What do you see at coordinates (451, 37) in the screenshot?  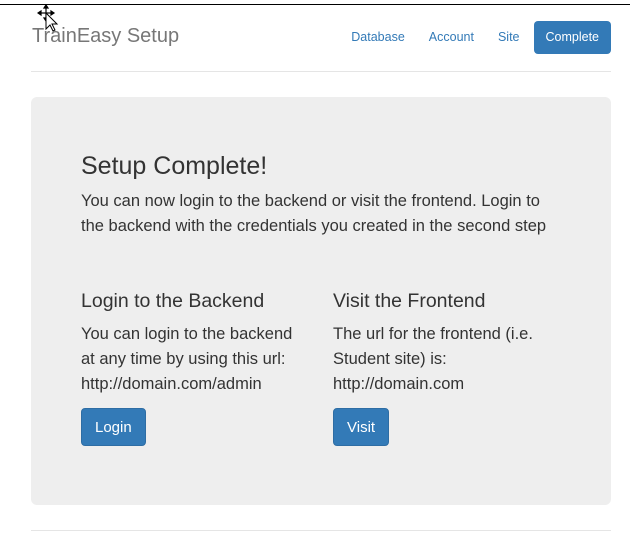 I see `nav-account: Account` at bounding box center [451, 37].